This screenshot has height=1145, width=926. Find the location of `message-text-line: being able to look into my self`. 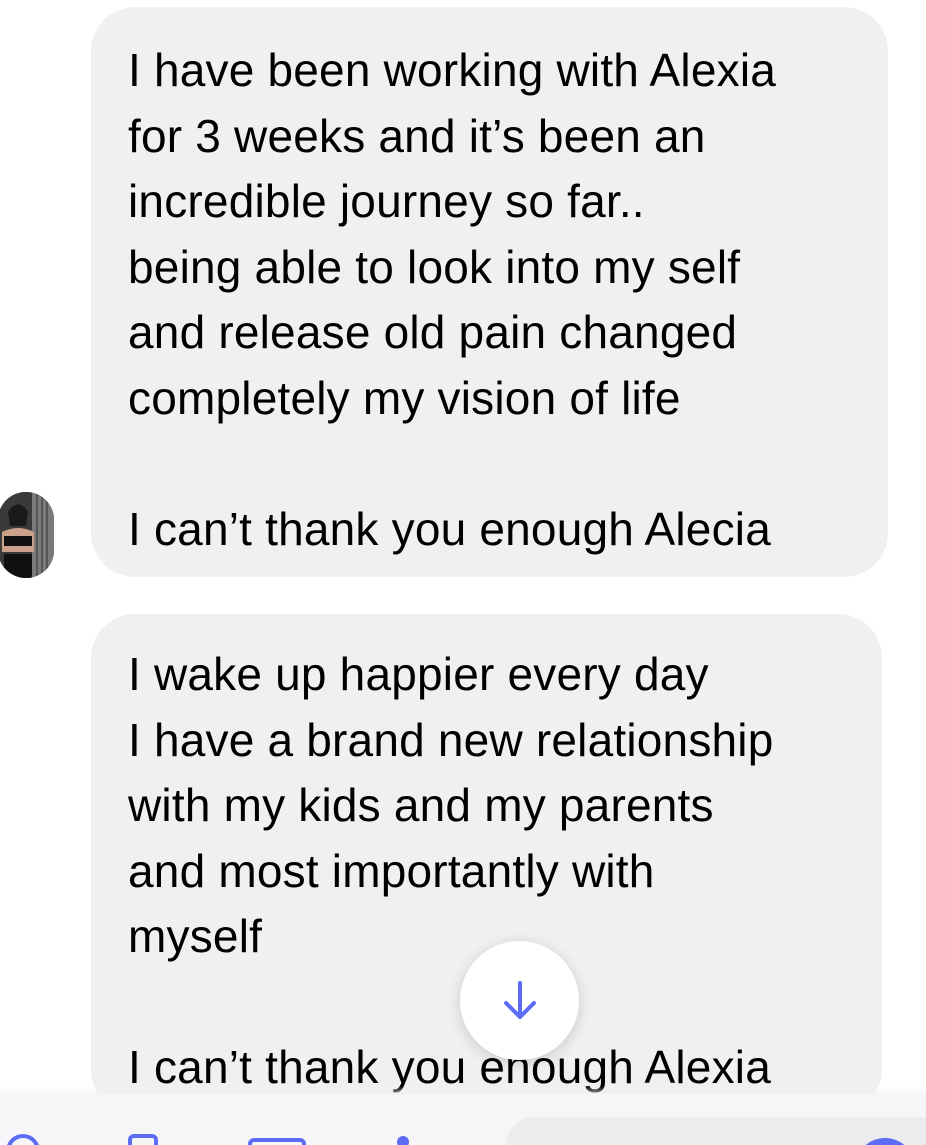

message-text-line: being able to look into my self is located at coordinates (434, 266).